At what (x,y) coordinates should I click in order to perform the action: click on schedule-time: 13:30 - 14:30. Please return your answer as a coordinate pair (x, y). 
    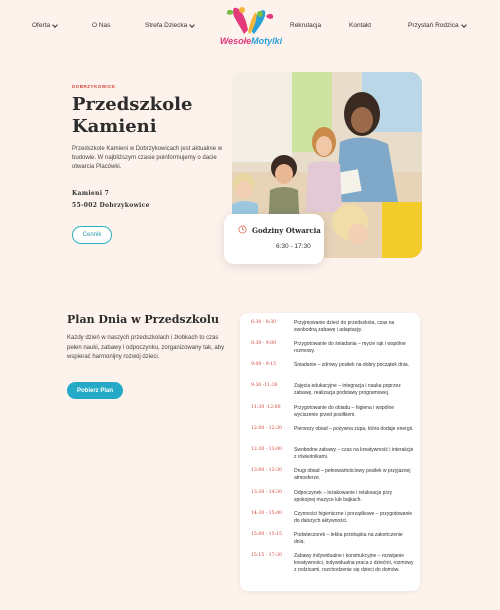
    Looking at the image, I should click on (266, 492).